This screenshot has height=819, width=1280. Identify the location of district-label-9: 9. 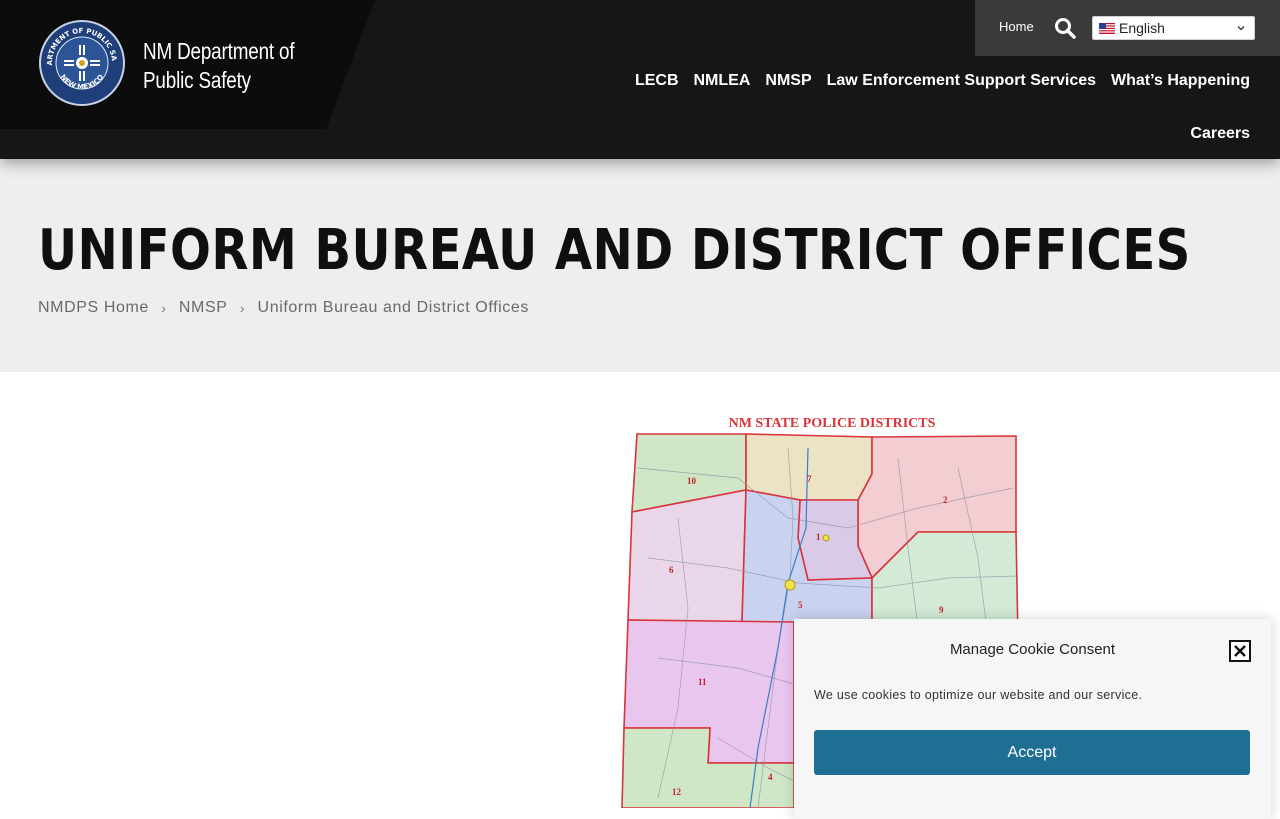
(941, 610).